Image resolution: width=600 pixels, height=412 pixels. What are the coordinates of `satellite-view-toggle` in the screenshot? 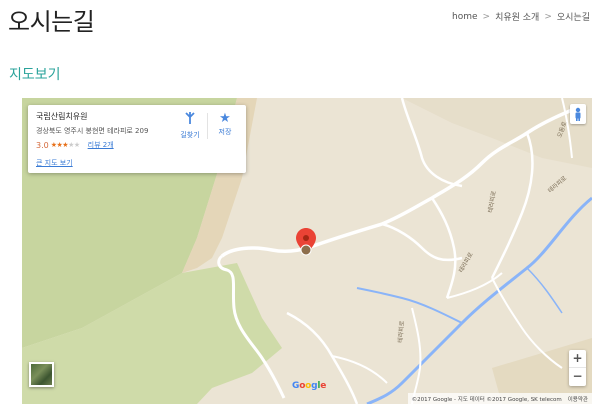 It's located at (41, 374).